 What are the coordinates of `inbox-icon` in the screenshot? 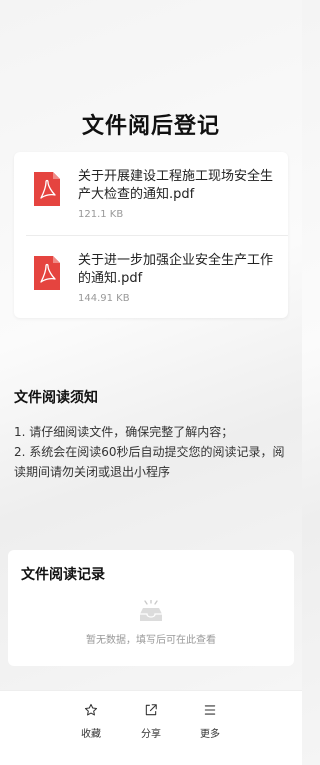 It's located at (151, 610).